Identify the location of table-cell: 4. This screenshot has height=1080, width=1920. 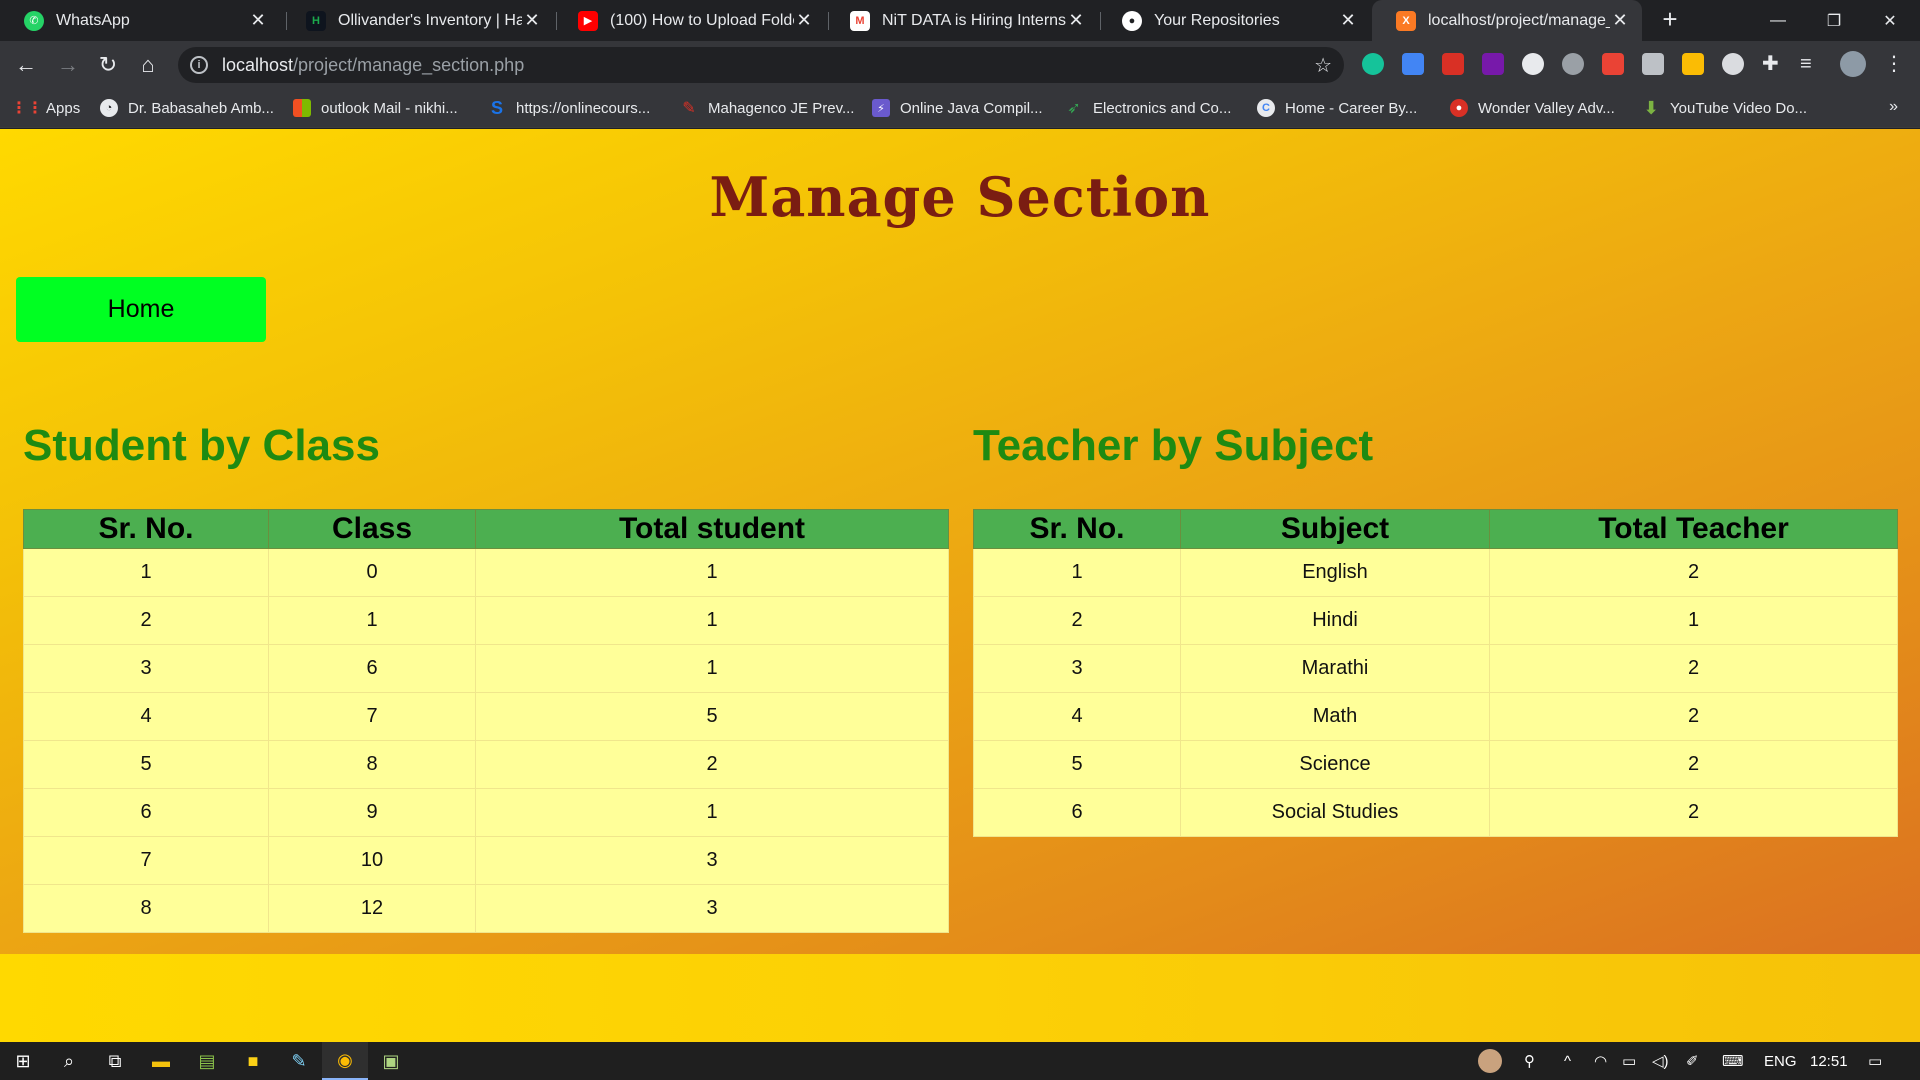
(146, 716).